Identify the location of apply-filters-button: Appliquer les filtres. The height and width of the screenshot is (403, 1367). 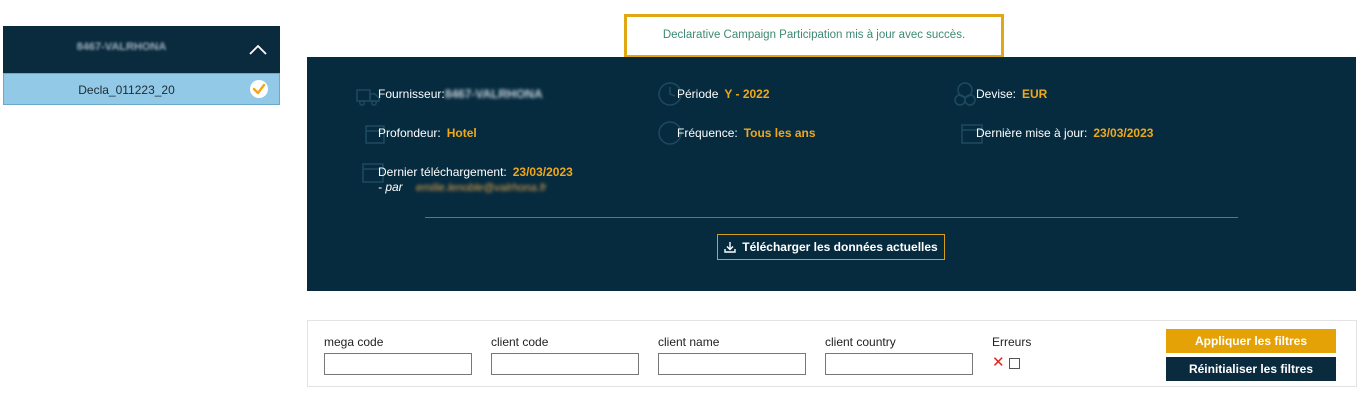
(1251, 341).